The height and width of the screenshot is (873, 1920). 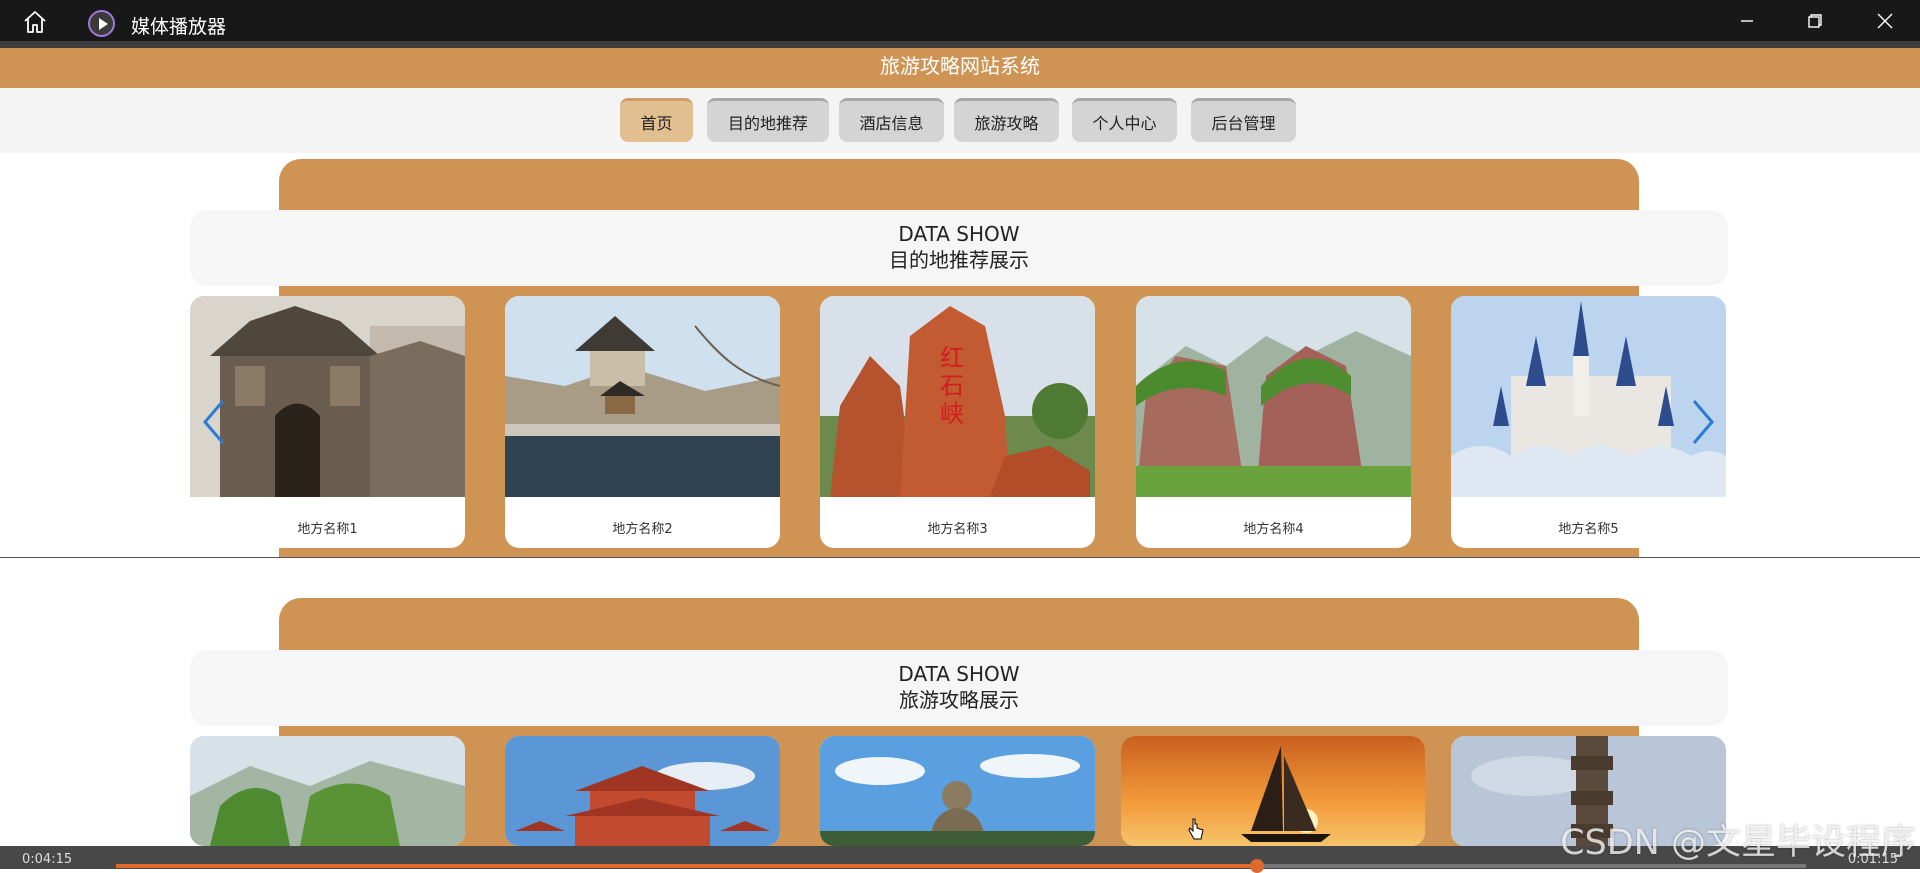 I want to click on nav-item-hotels: 酒店信息, so click(x=891, y=120).